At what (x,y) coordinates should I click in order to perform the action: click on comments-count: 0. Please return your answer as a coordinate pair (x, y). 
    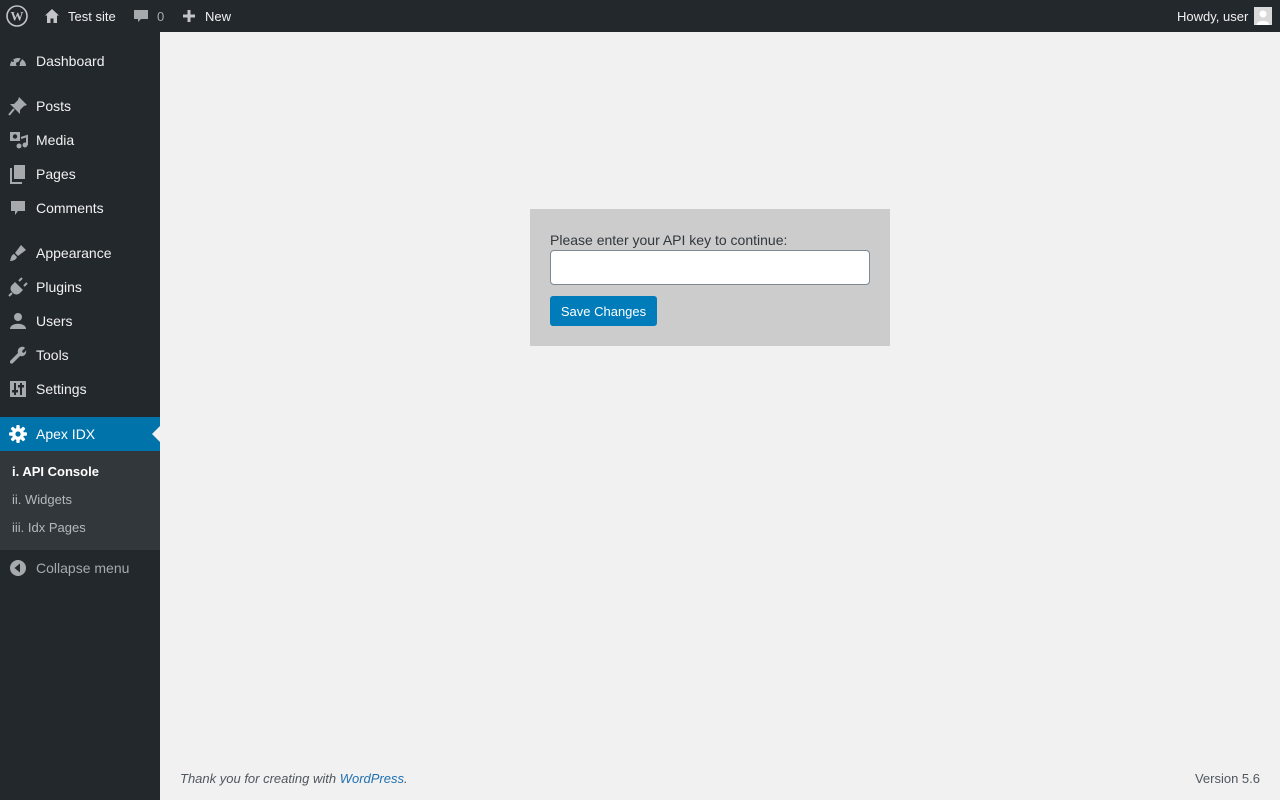
    Looking at the image, I should click on (161, 16).